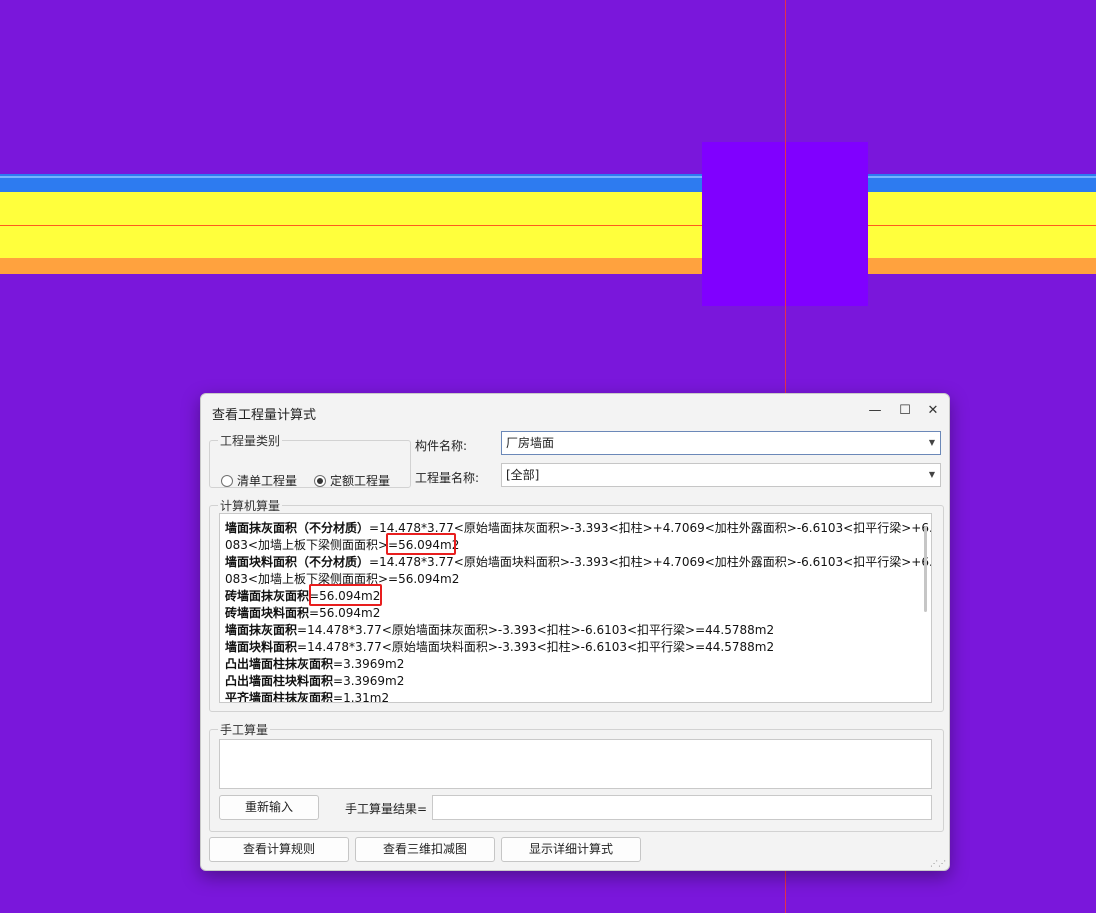  I want to click on radio-bill-indicator, so click(227, 480).